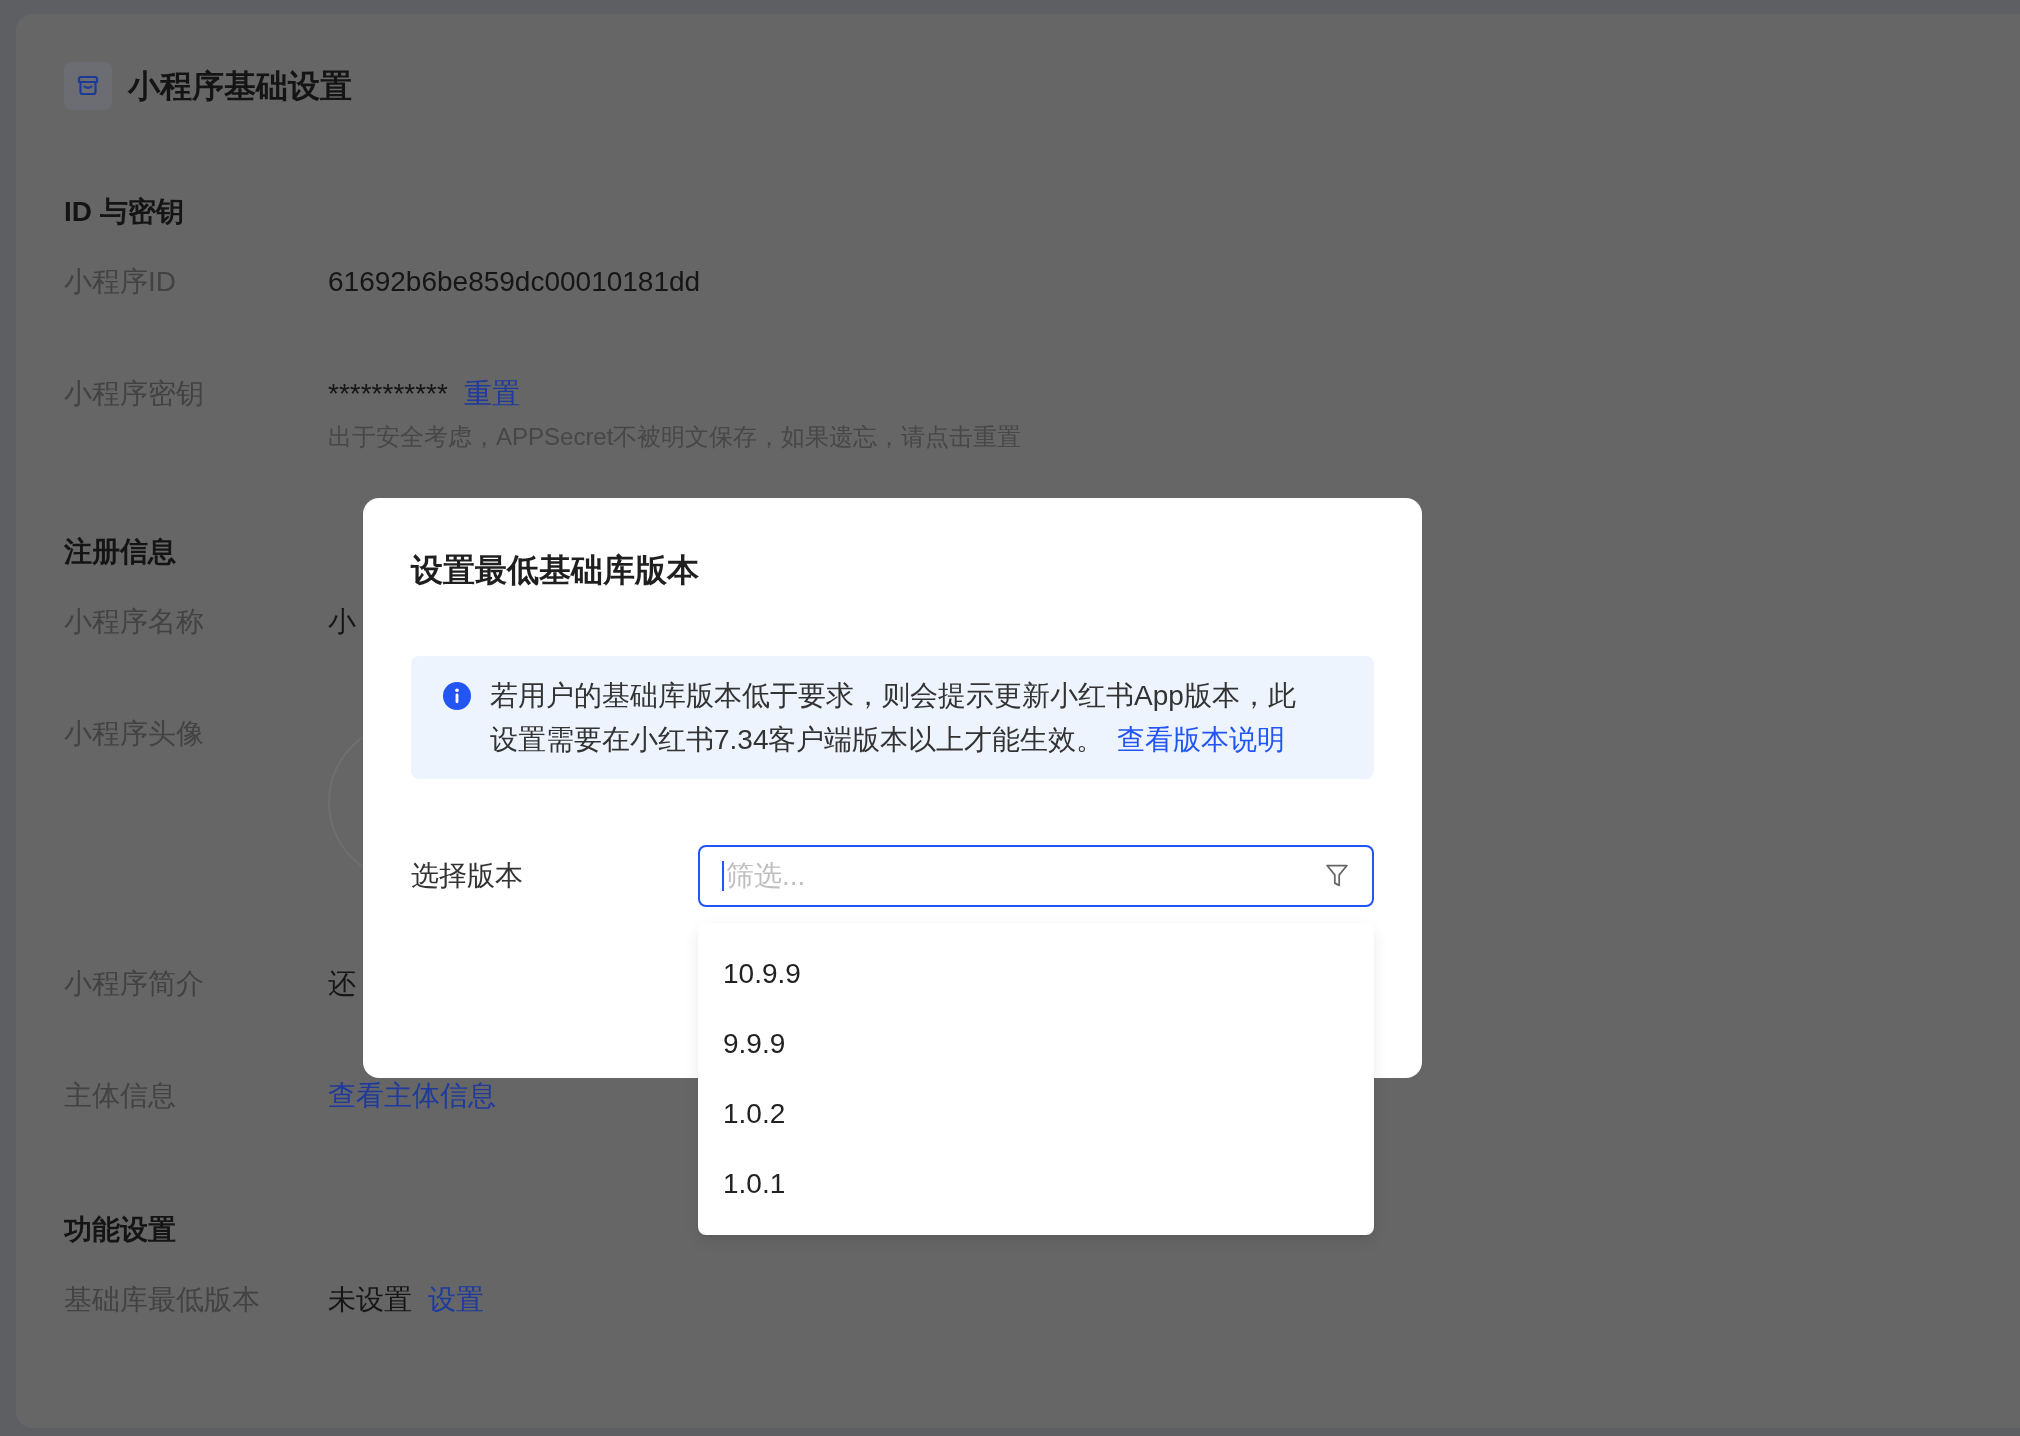 The image size is (2020, 1436). I want to click on text-link: 查看版本说明, so click(1200, 739).